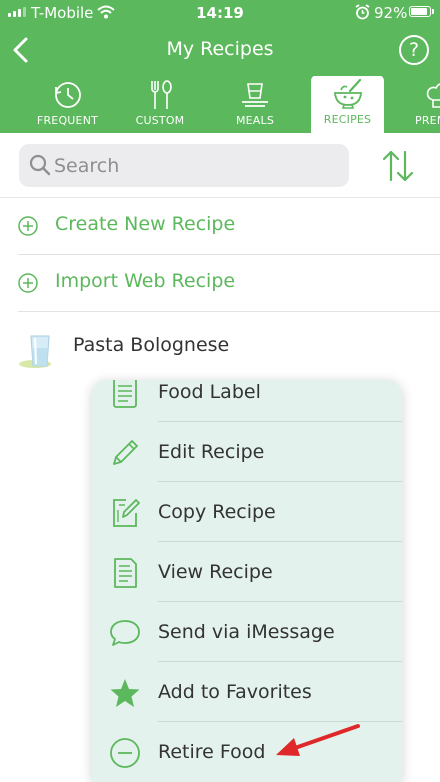  I want to click on menu-item-label: View Recipe, so click(215, 572).